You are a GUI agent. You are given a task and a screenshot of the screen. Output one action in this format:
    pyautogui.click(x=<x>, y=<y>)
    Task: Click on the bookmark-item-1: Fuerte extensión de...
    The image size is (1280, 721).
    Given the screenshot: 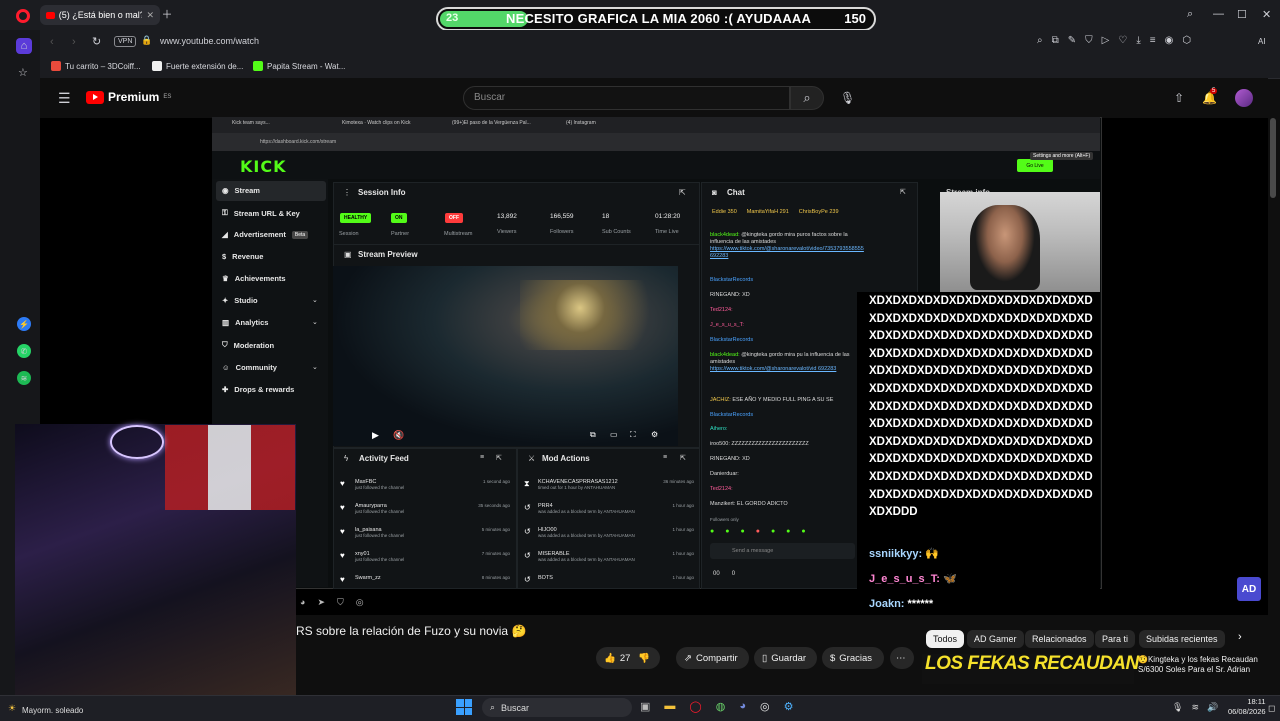 What is the action you would take?
    pyautogui.click(x=197, y=66)
    